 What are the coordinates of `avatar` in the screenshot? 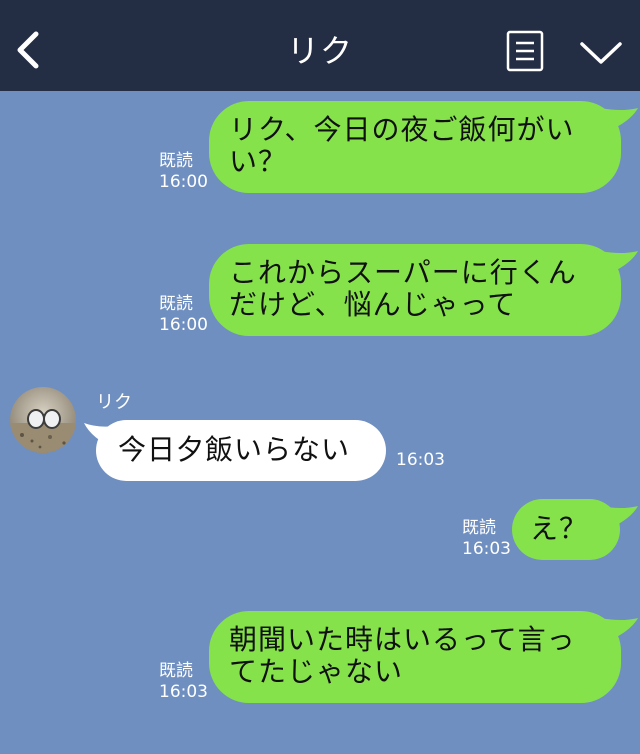 It's located at (43, 420).